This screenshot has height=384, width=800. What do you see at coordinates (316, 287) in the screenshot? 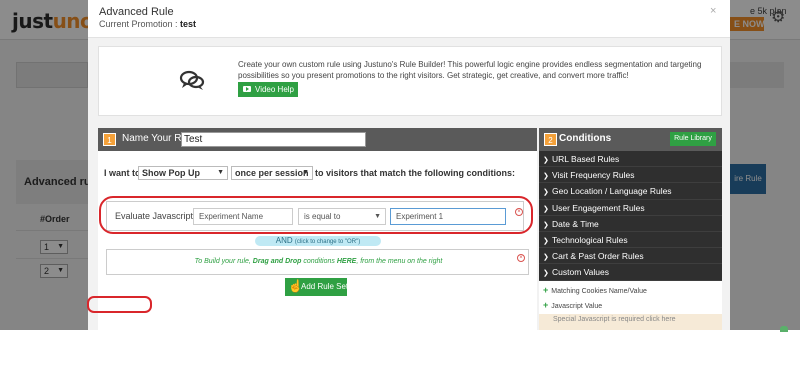
I see `add-rule-set-button: ☝ Add Rule Set` at bounding box center [316, 287].